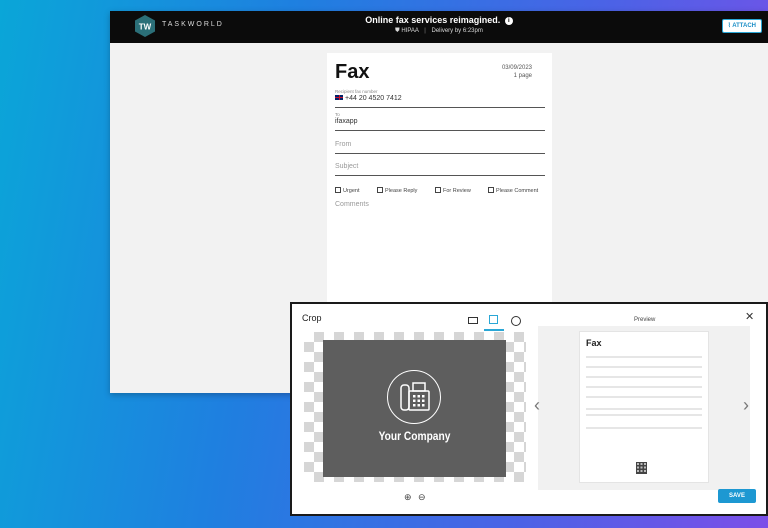  I want to click on square-shape-tab, so click(494, 321).